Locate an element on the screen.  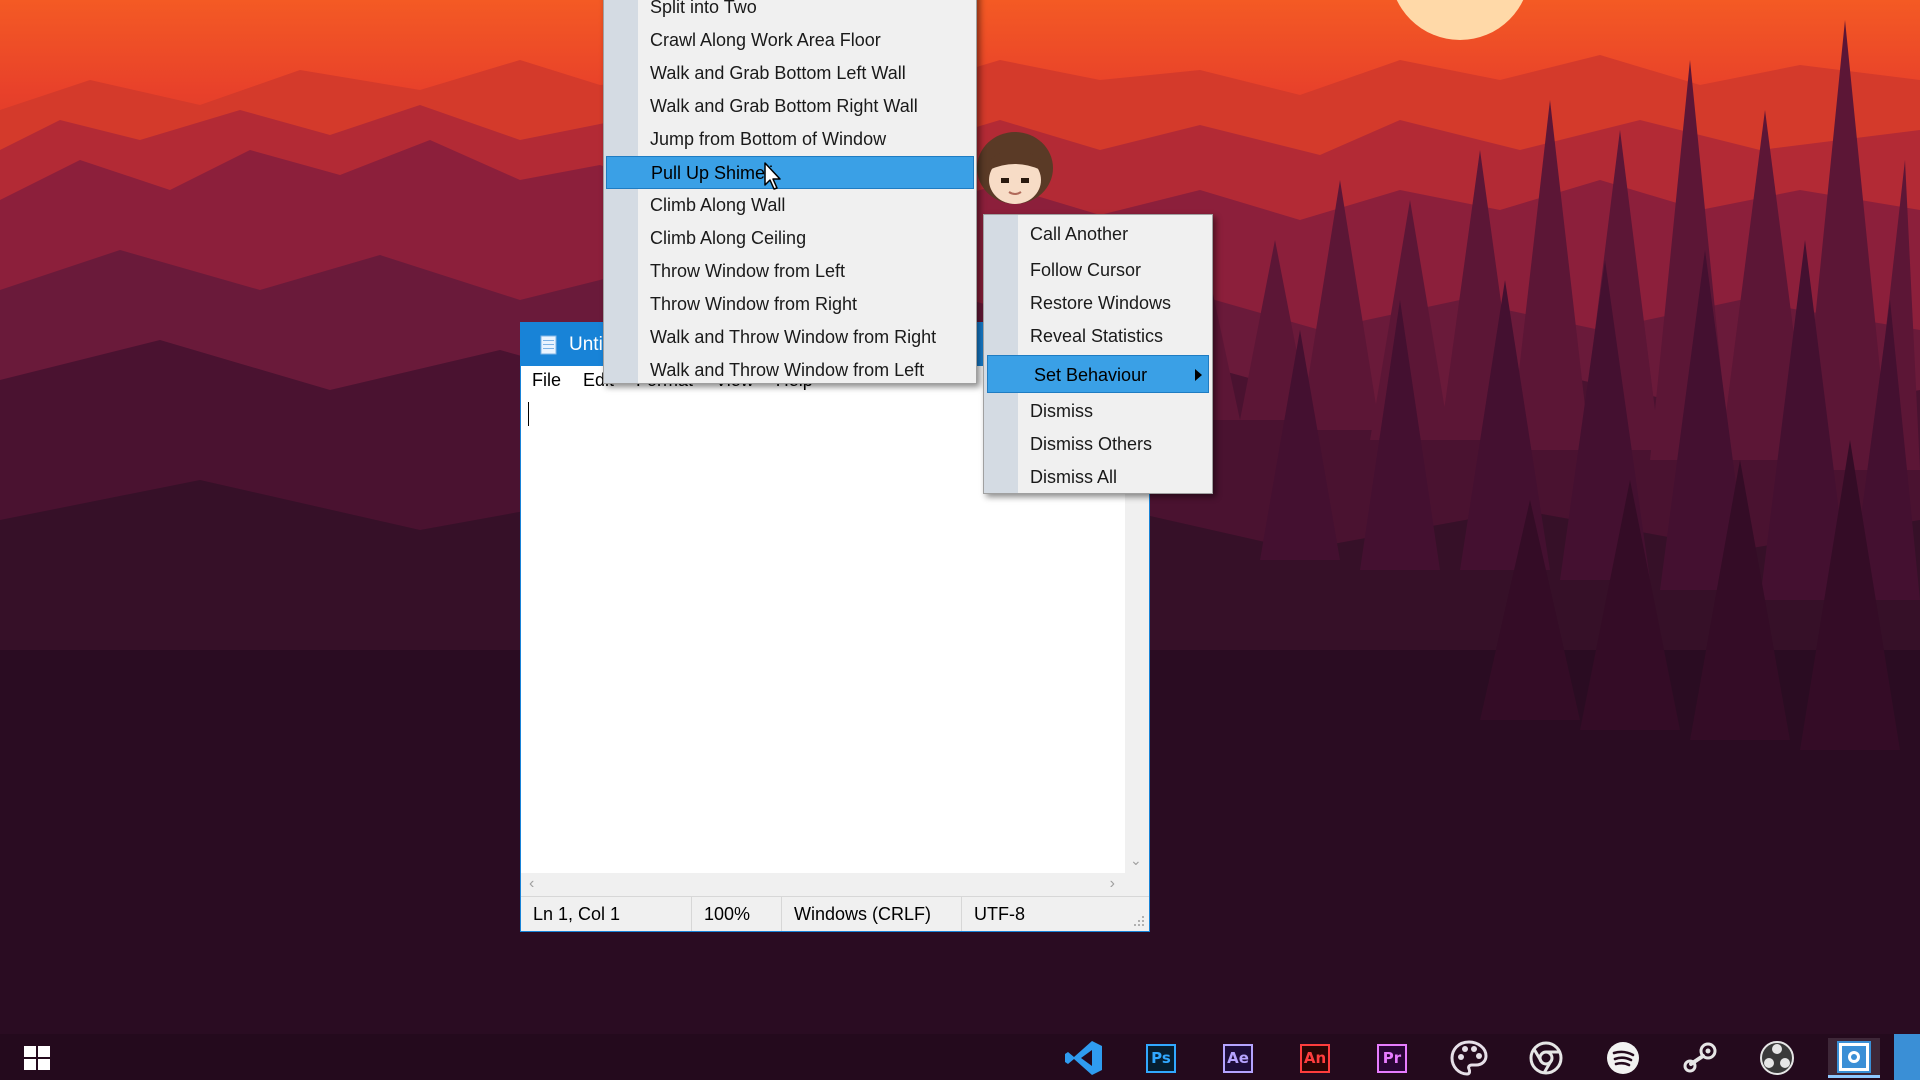
taskbar-palette is located at coordinates (1469, 1058).